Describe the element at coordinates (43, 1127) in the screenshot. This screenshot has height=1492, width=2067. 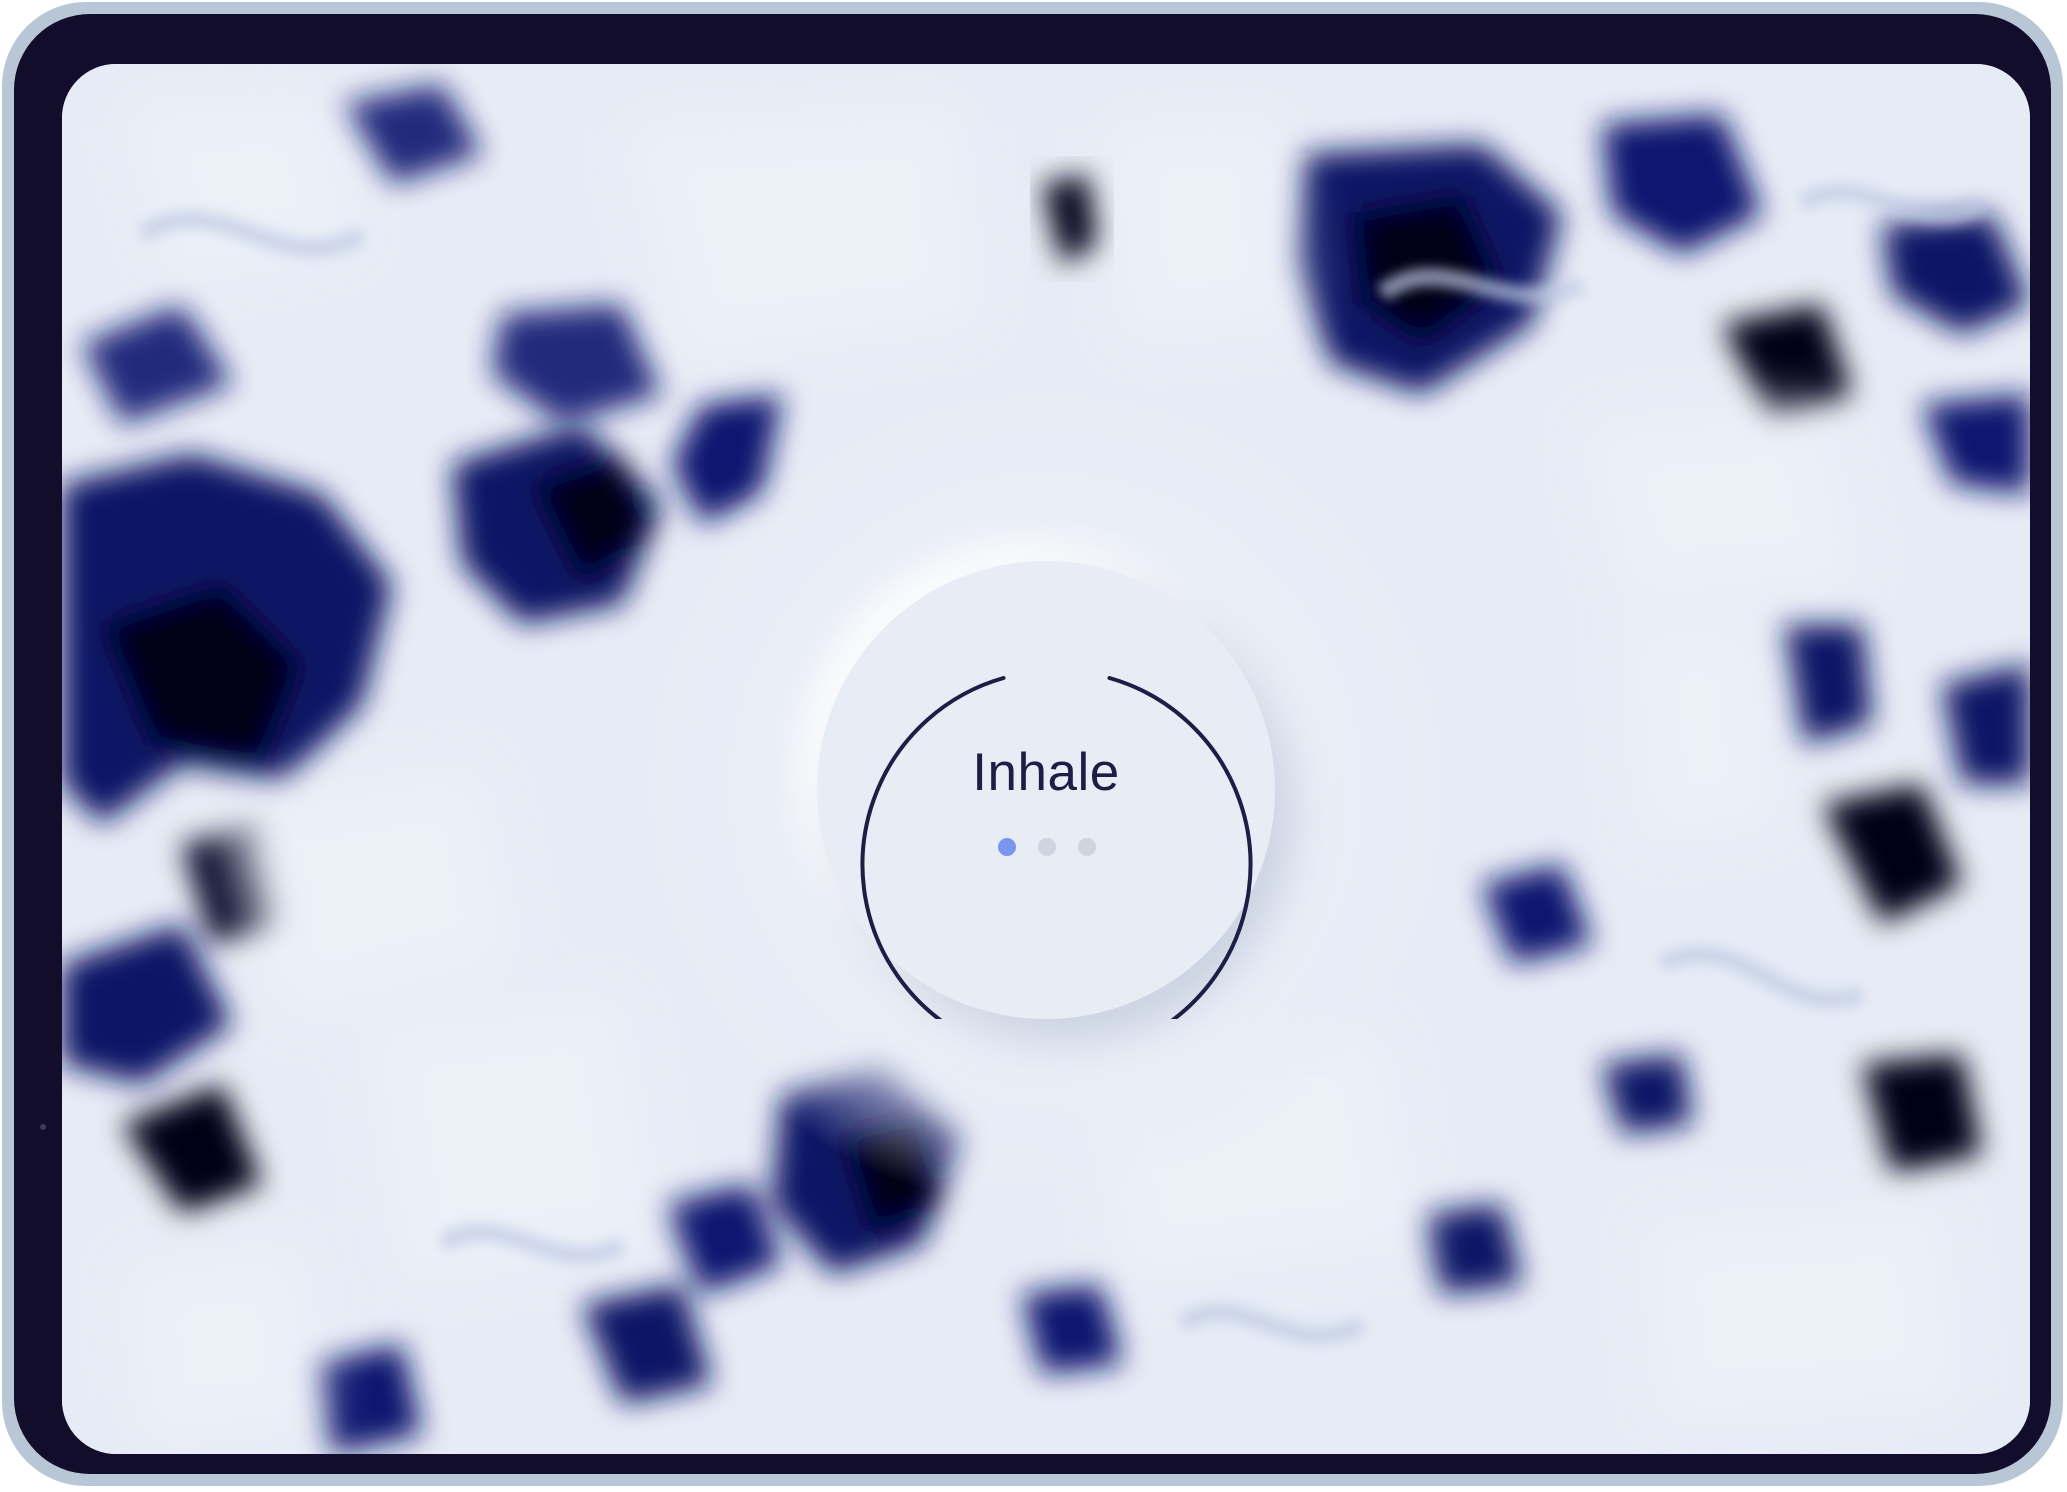
I see `side-button` at that location.